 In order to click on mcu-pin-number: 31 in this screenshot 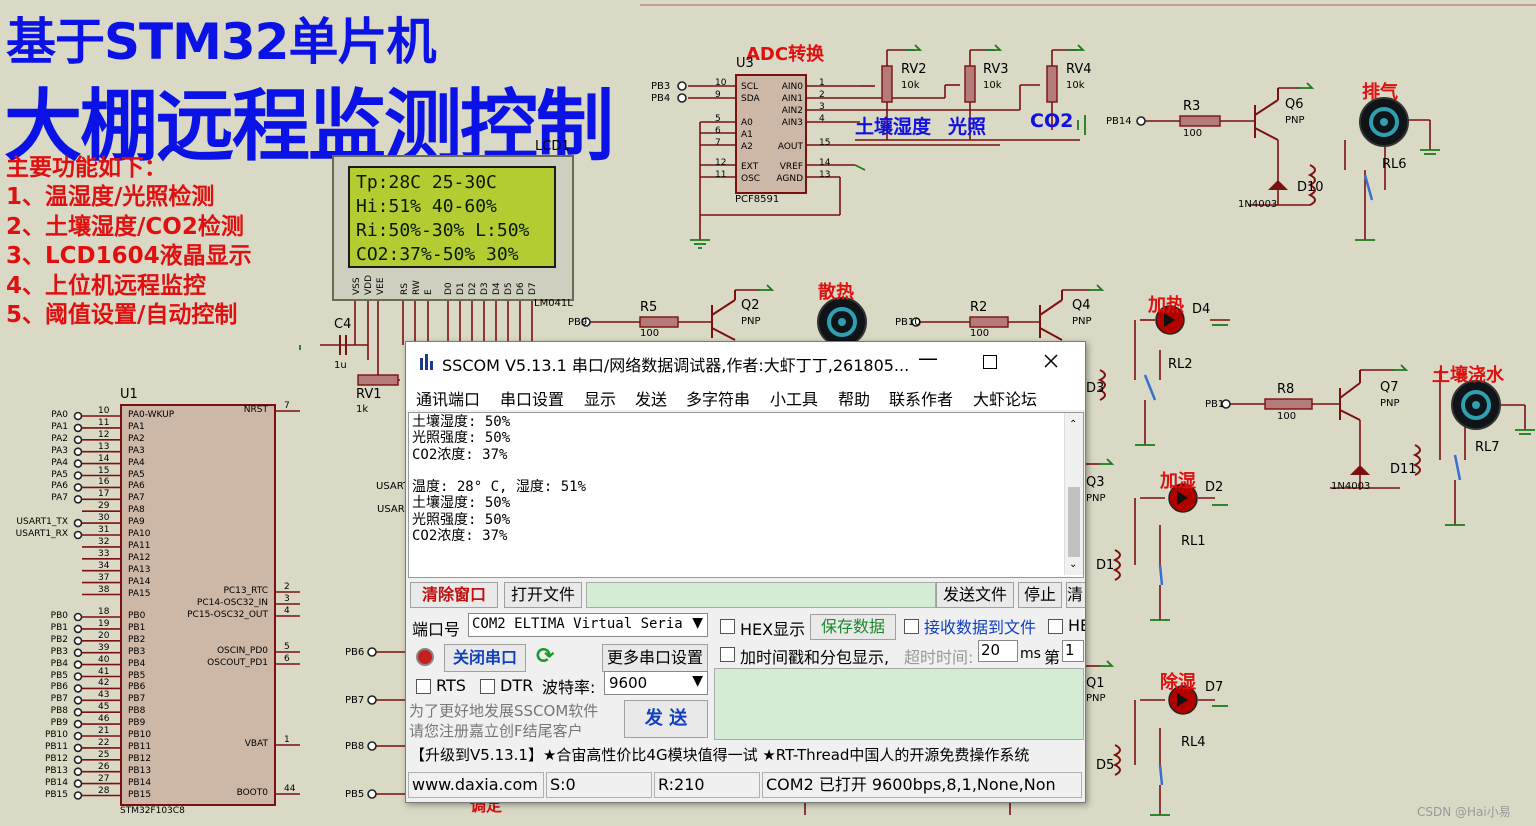, I will do `click(104, 530)`.